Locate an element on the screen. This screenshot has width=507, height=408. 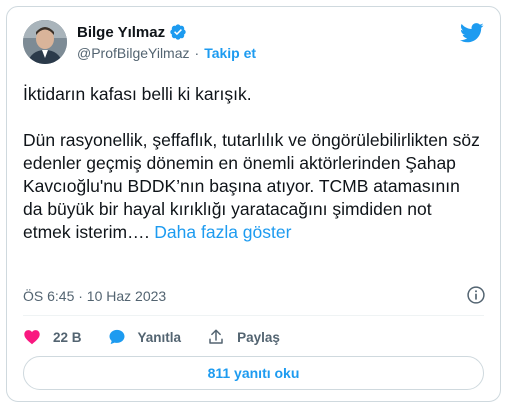
show-more-link: Daha fazla göster is located at coordinates (222, 232).